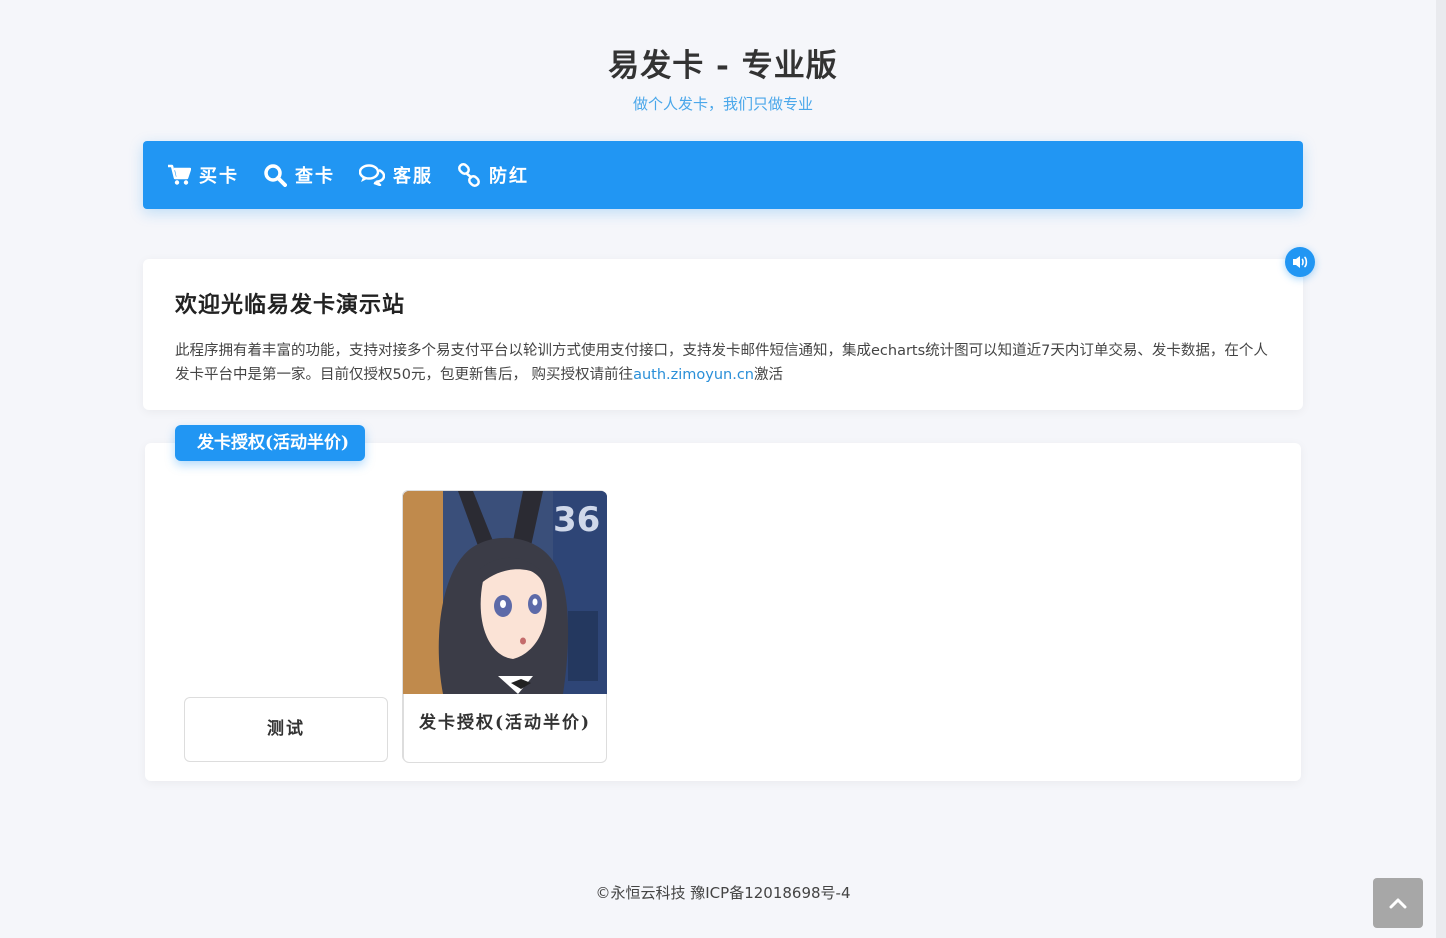  I want to click on notice-title: 欢迎光临易发卡演示站, so click(290, 305).